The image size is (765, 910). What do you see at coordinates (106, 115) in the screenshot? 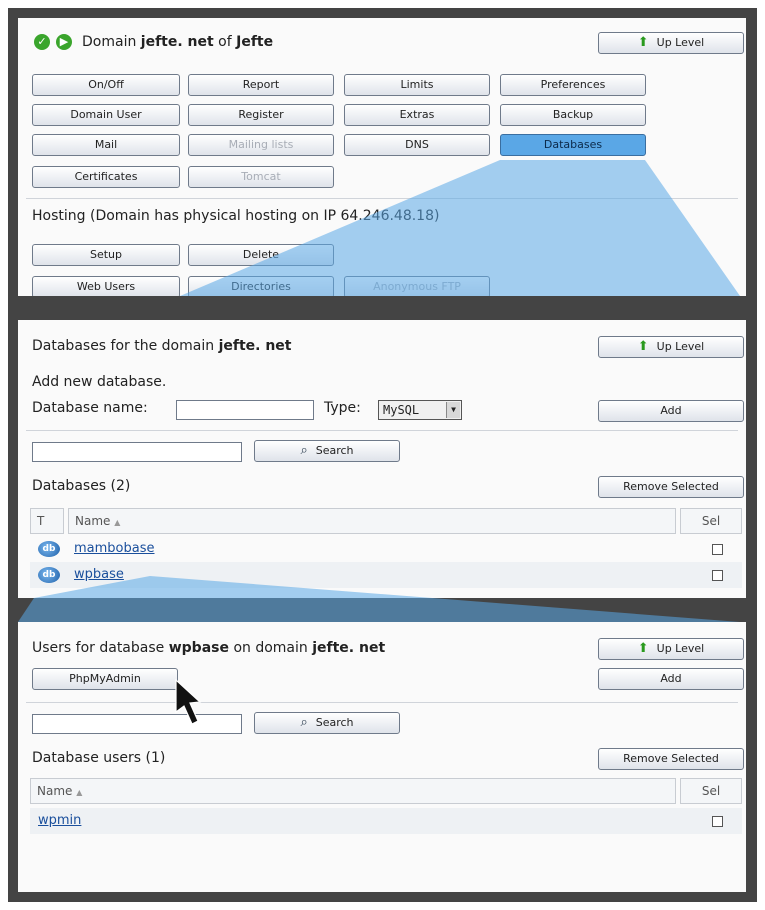
I see `domain-user-button: Domain User` at bounding box center [106, 115].